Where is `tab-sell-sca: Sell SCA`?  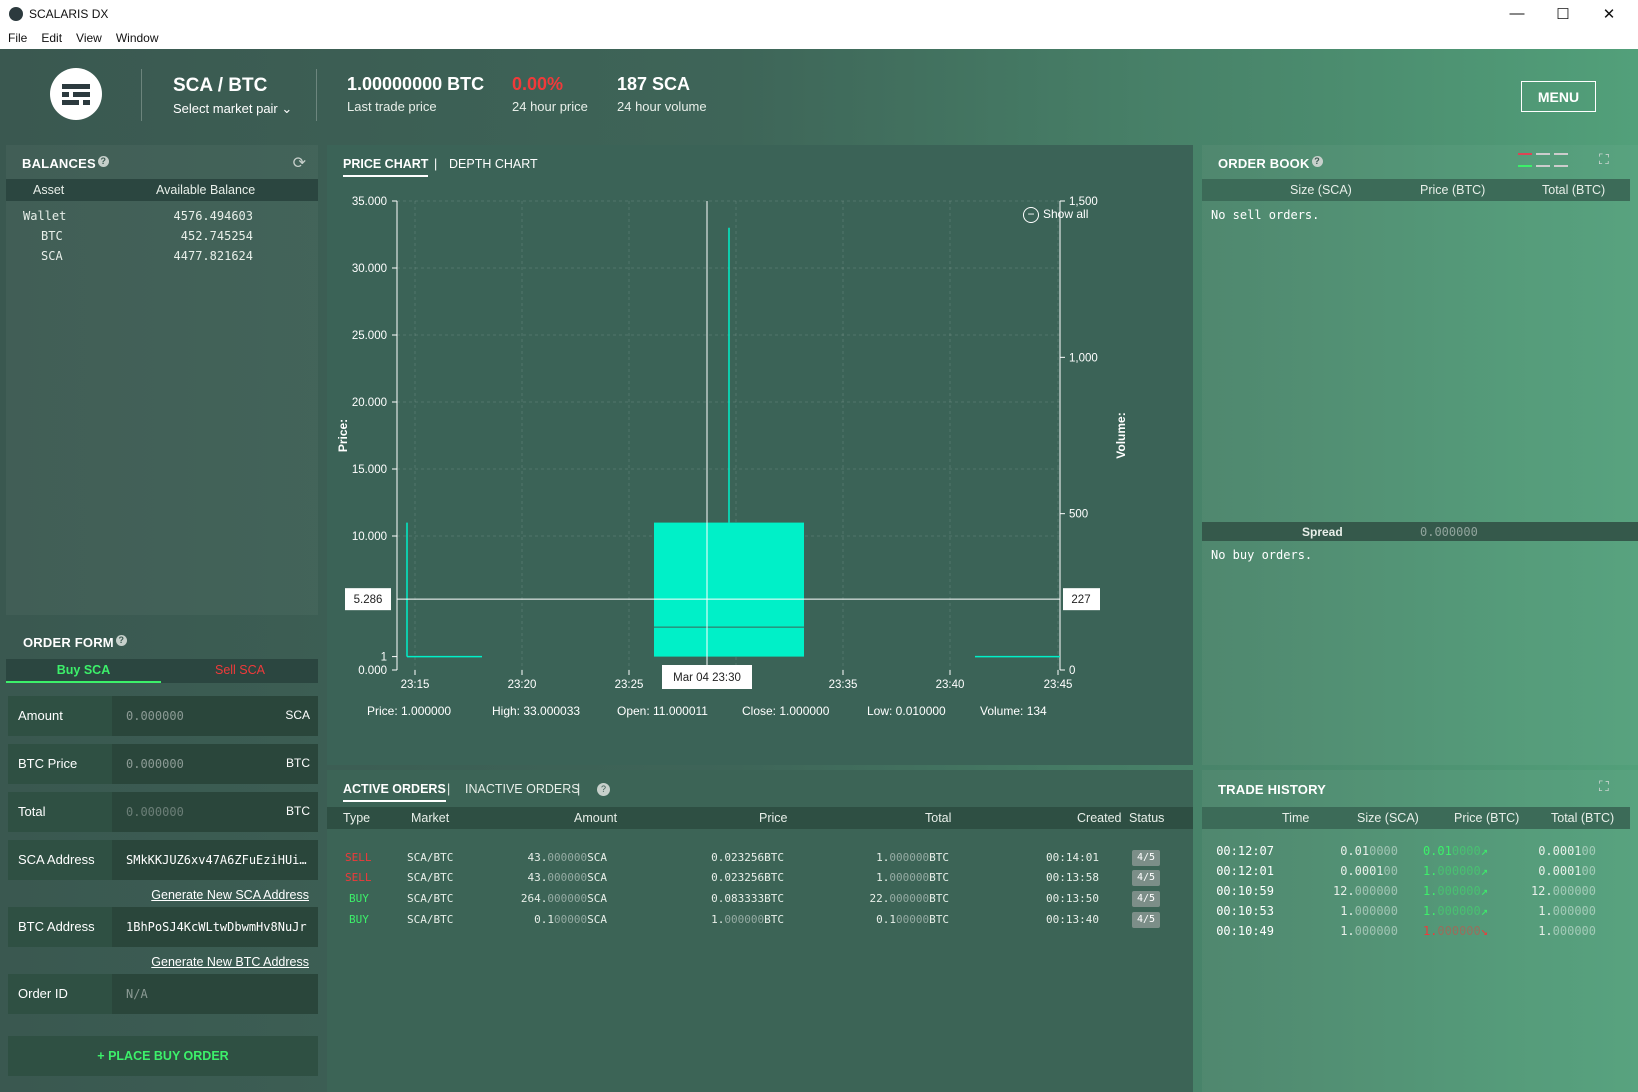 tab-sell-sca: Sell SCA is located at coordinates (240, 671).